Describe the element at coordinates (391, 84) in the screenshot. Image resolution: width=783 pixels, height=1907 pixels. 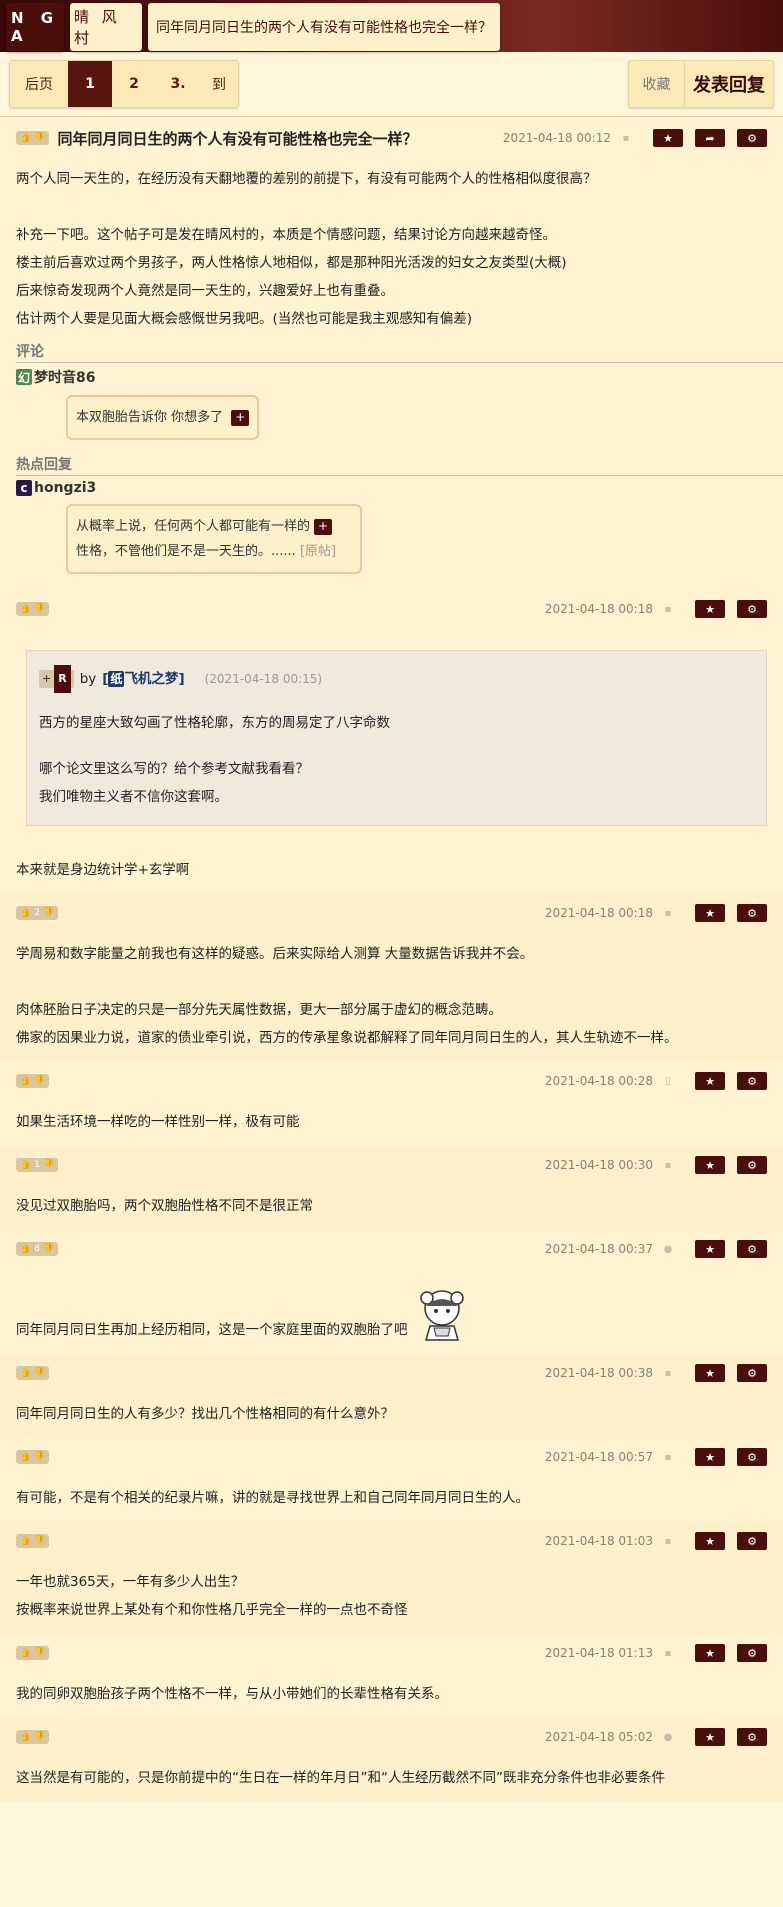
I see `pager-row: 后页 1 2 3. 到 收藏 发表回复` at that location.